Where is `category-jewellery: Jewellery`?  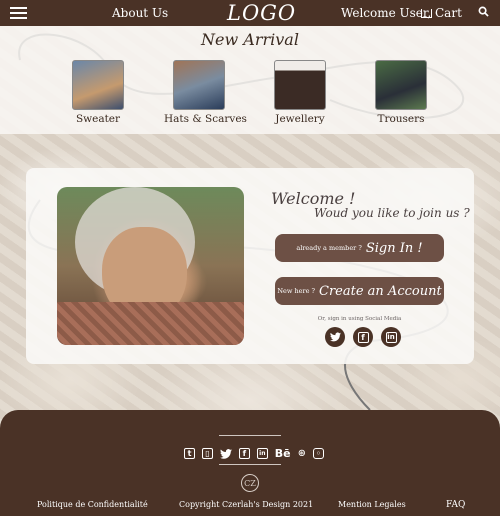
category-jewellery: Jewellery is located at coordinates (300, 92).